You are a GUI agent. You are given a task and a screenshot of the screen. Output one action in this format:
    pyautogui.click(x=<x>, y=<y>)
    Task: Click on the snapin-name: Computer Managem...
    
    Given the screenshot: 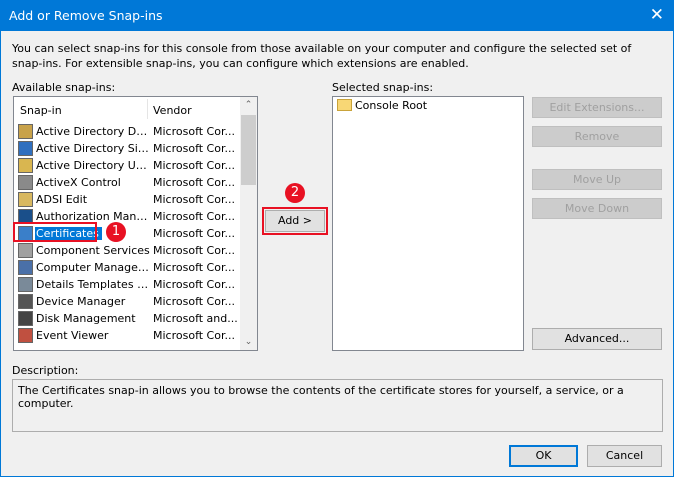 What is the action you would take?
    pyautogui.click(x=93, y=267)
    